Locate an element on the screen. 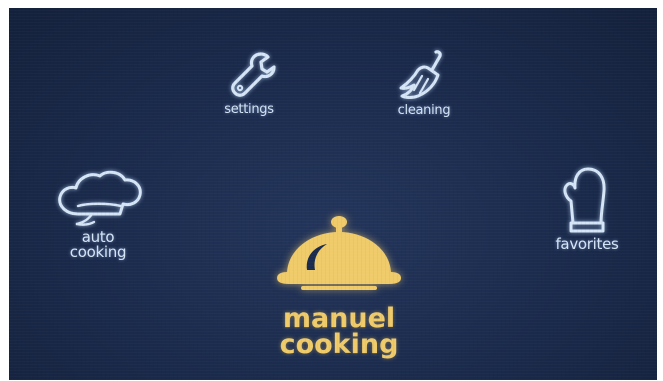 This screenshot has height=381, width=663. auto-cooking-label: auto cooking is located at coordinates (98, 244).